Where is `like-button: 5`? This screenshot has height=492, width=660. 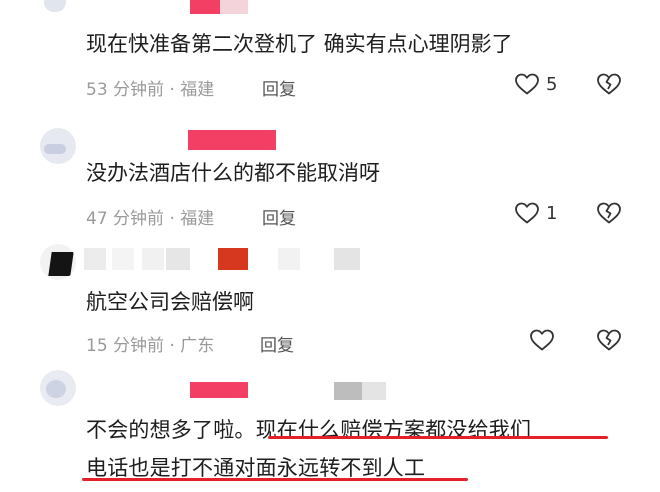
like-button: 5 is located at coordinates (535, 84).